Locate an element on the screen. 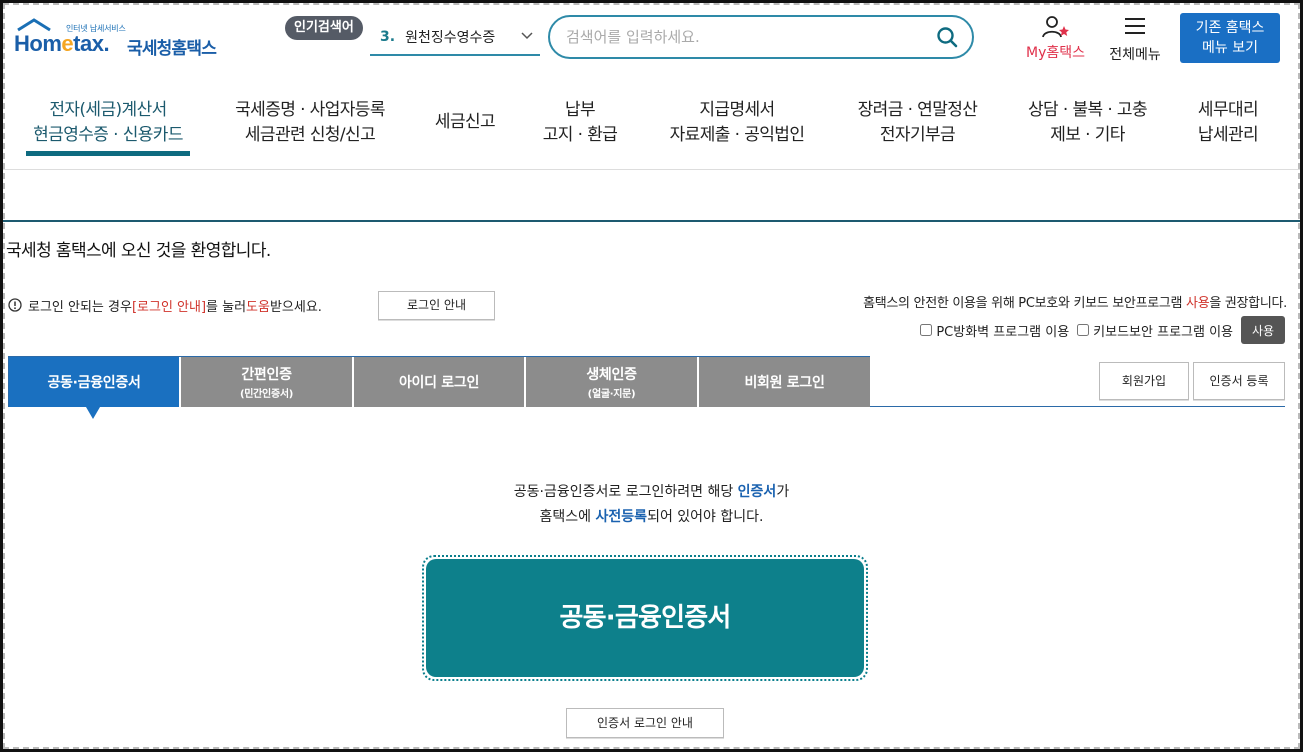  gnb-label-line2: 제보 · 기타 is located at coordinates (1087, 135).